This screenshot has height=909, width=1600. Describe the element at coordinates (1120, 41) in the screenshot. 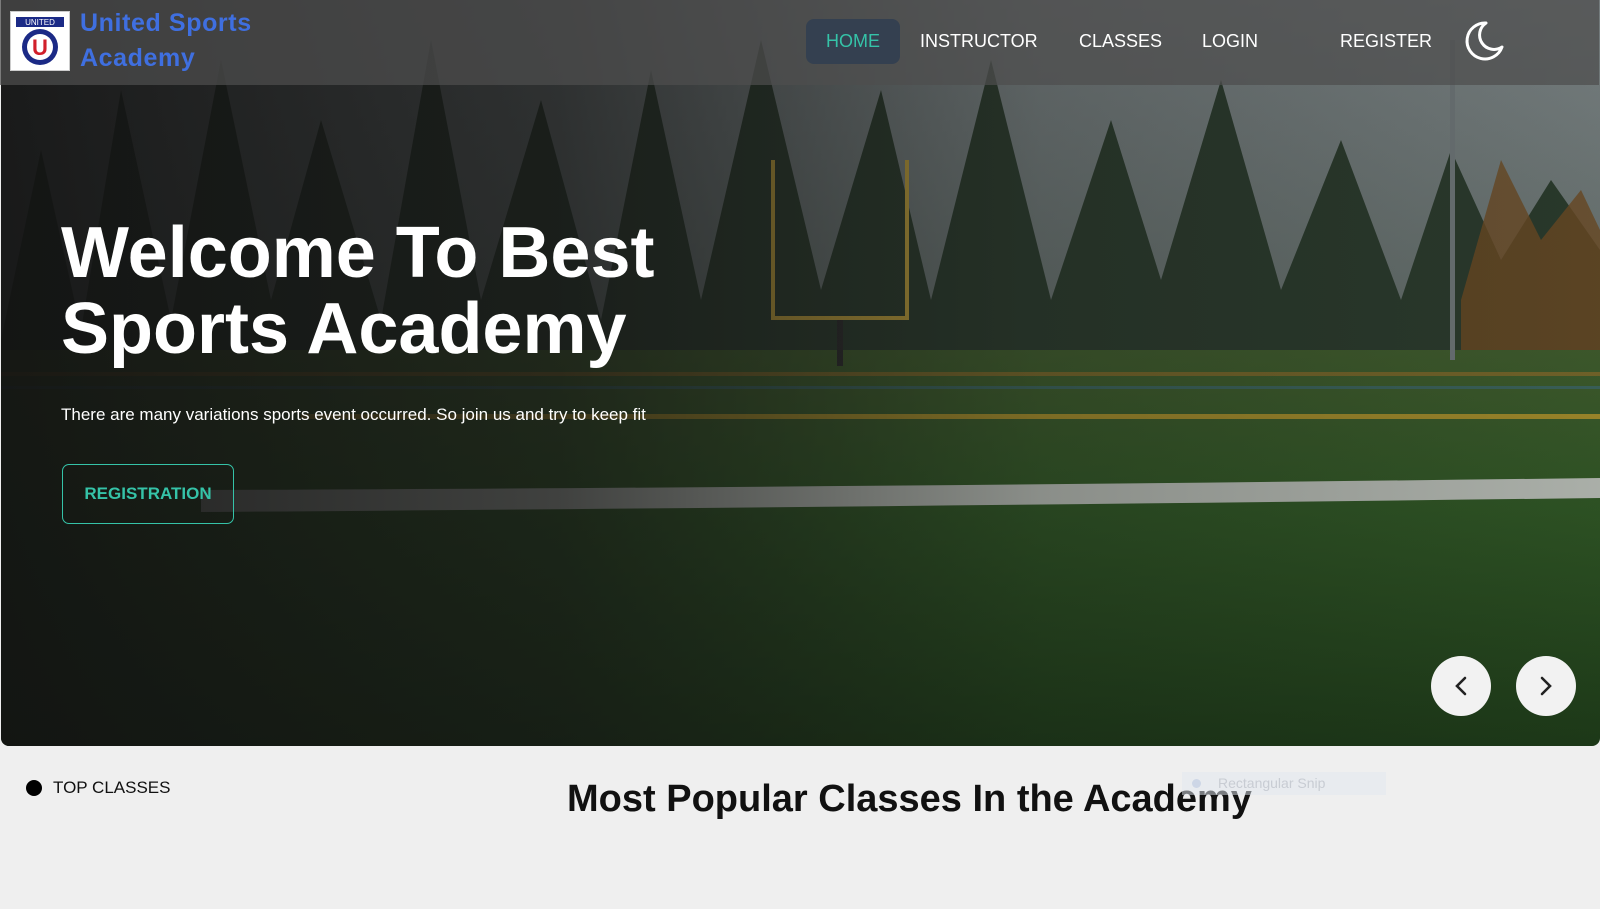

I see `nav-classes: CLASSES` at that location.